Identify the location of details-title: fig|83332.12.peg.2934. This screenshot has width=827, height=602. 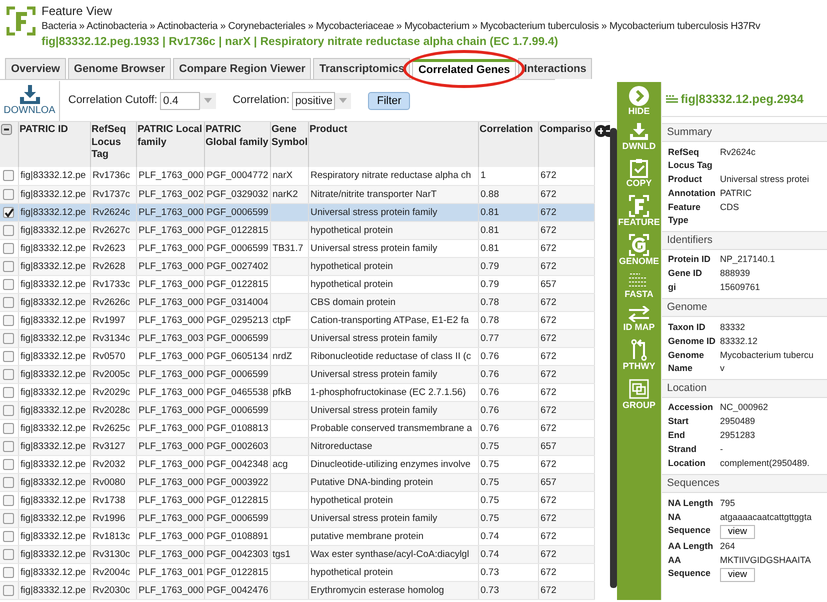
(742, 99).